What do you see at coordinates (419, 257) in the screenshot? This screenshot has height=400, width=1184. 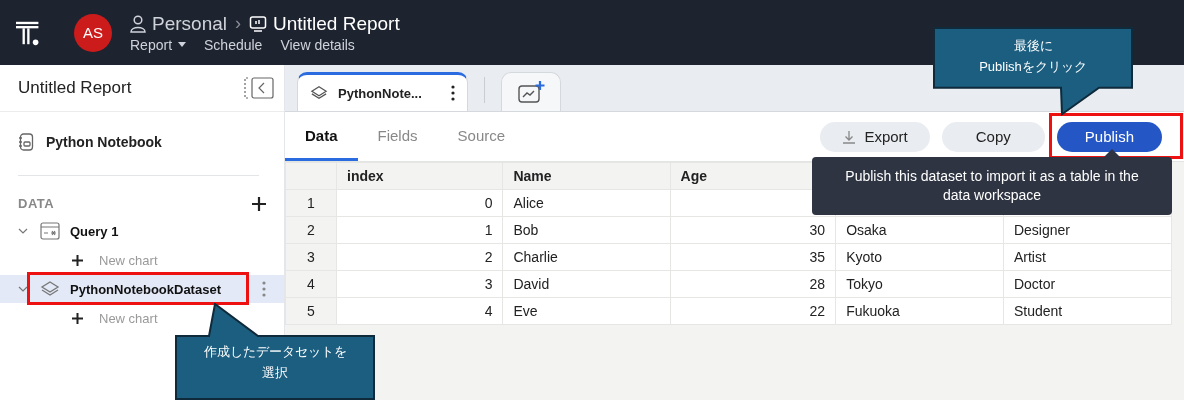 I see `table-cell: 2` at bounding box center [419, 257].